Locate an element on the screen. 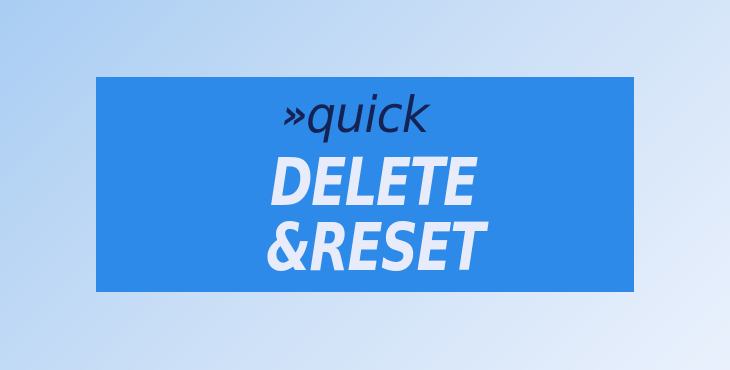  quick-line: » quick is located at coordinates (356, 115).